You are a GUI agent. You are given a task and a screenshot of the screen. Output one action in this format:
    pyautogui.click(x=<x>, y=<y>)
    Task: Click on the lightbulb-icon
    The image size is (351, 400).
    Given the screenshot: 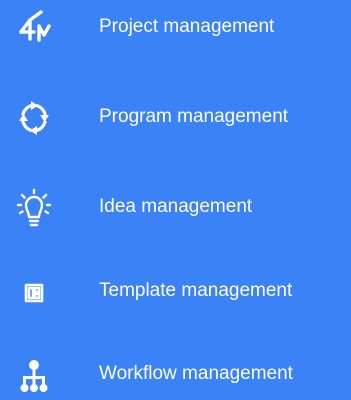 What is the action you would take?
    pyautogui.click(x=34, y=208)
    